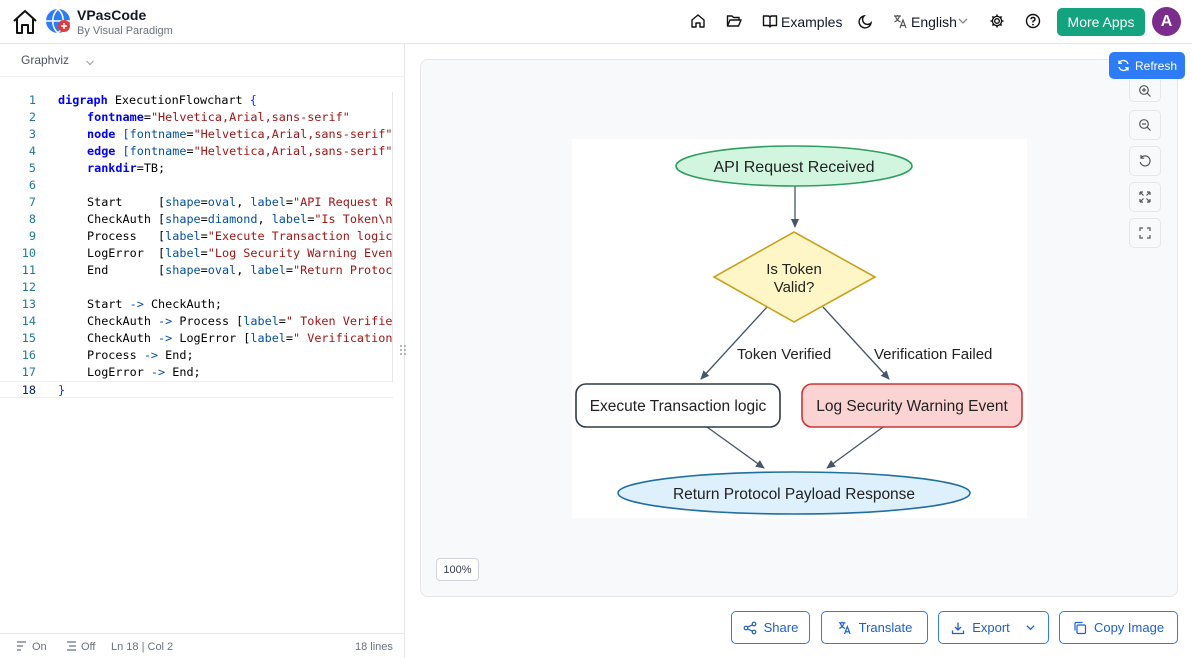 The image size is (1192, 658). I want to click on dark-mode-icon, so click(866, 21).